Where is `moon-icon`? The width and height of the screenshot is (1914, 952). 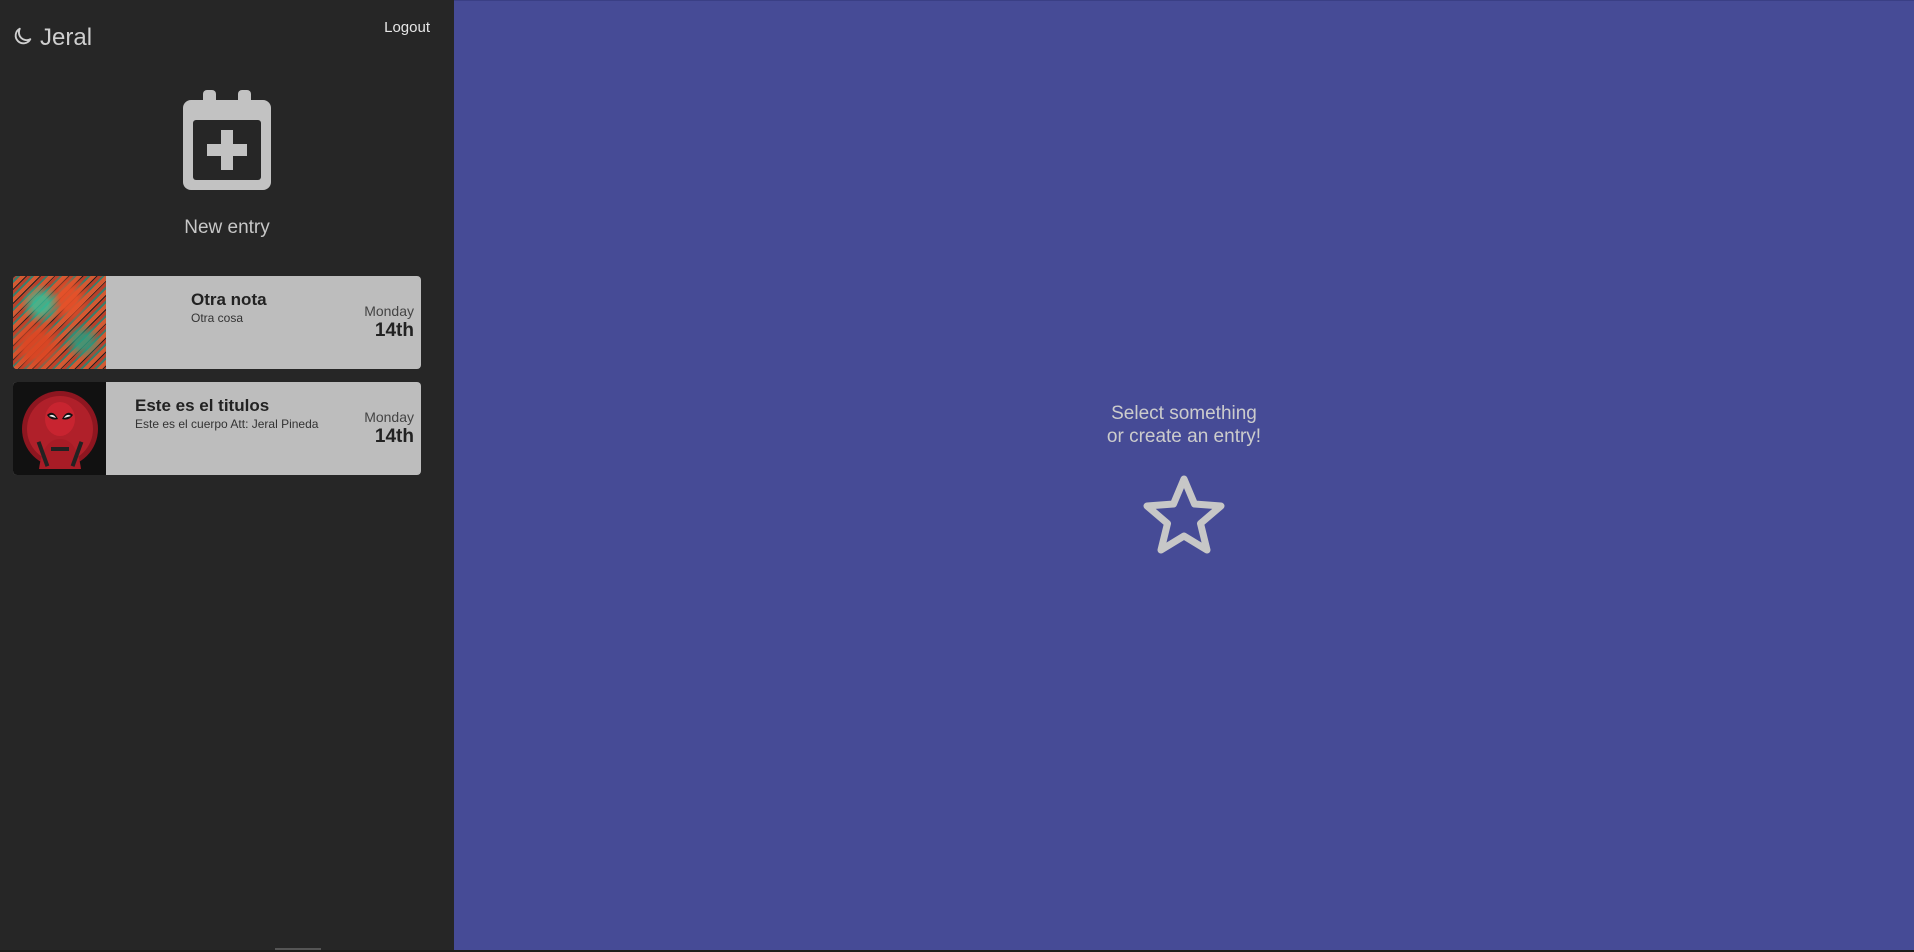
moon-icon is located at coordinates (23, 38).